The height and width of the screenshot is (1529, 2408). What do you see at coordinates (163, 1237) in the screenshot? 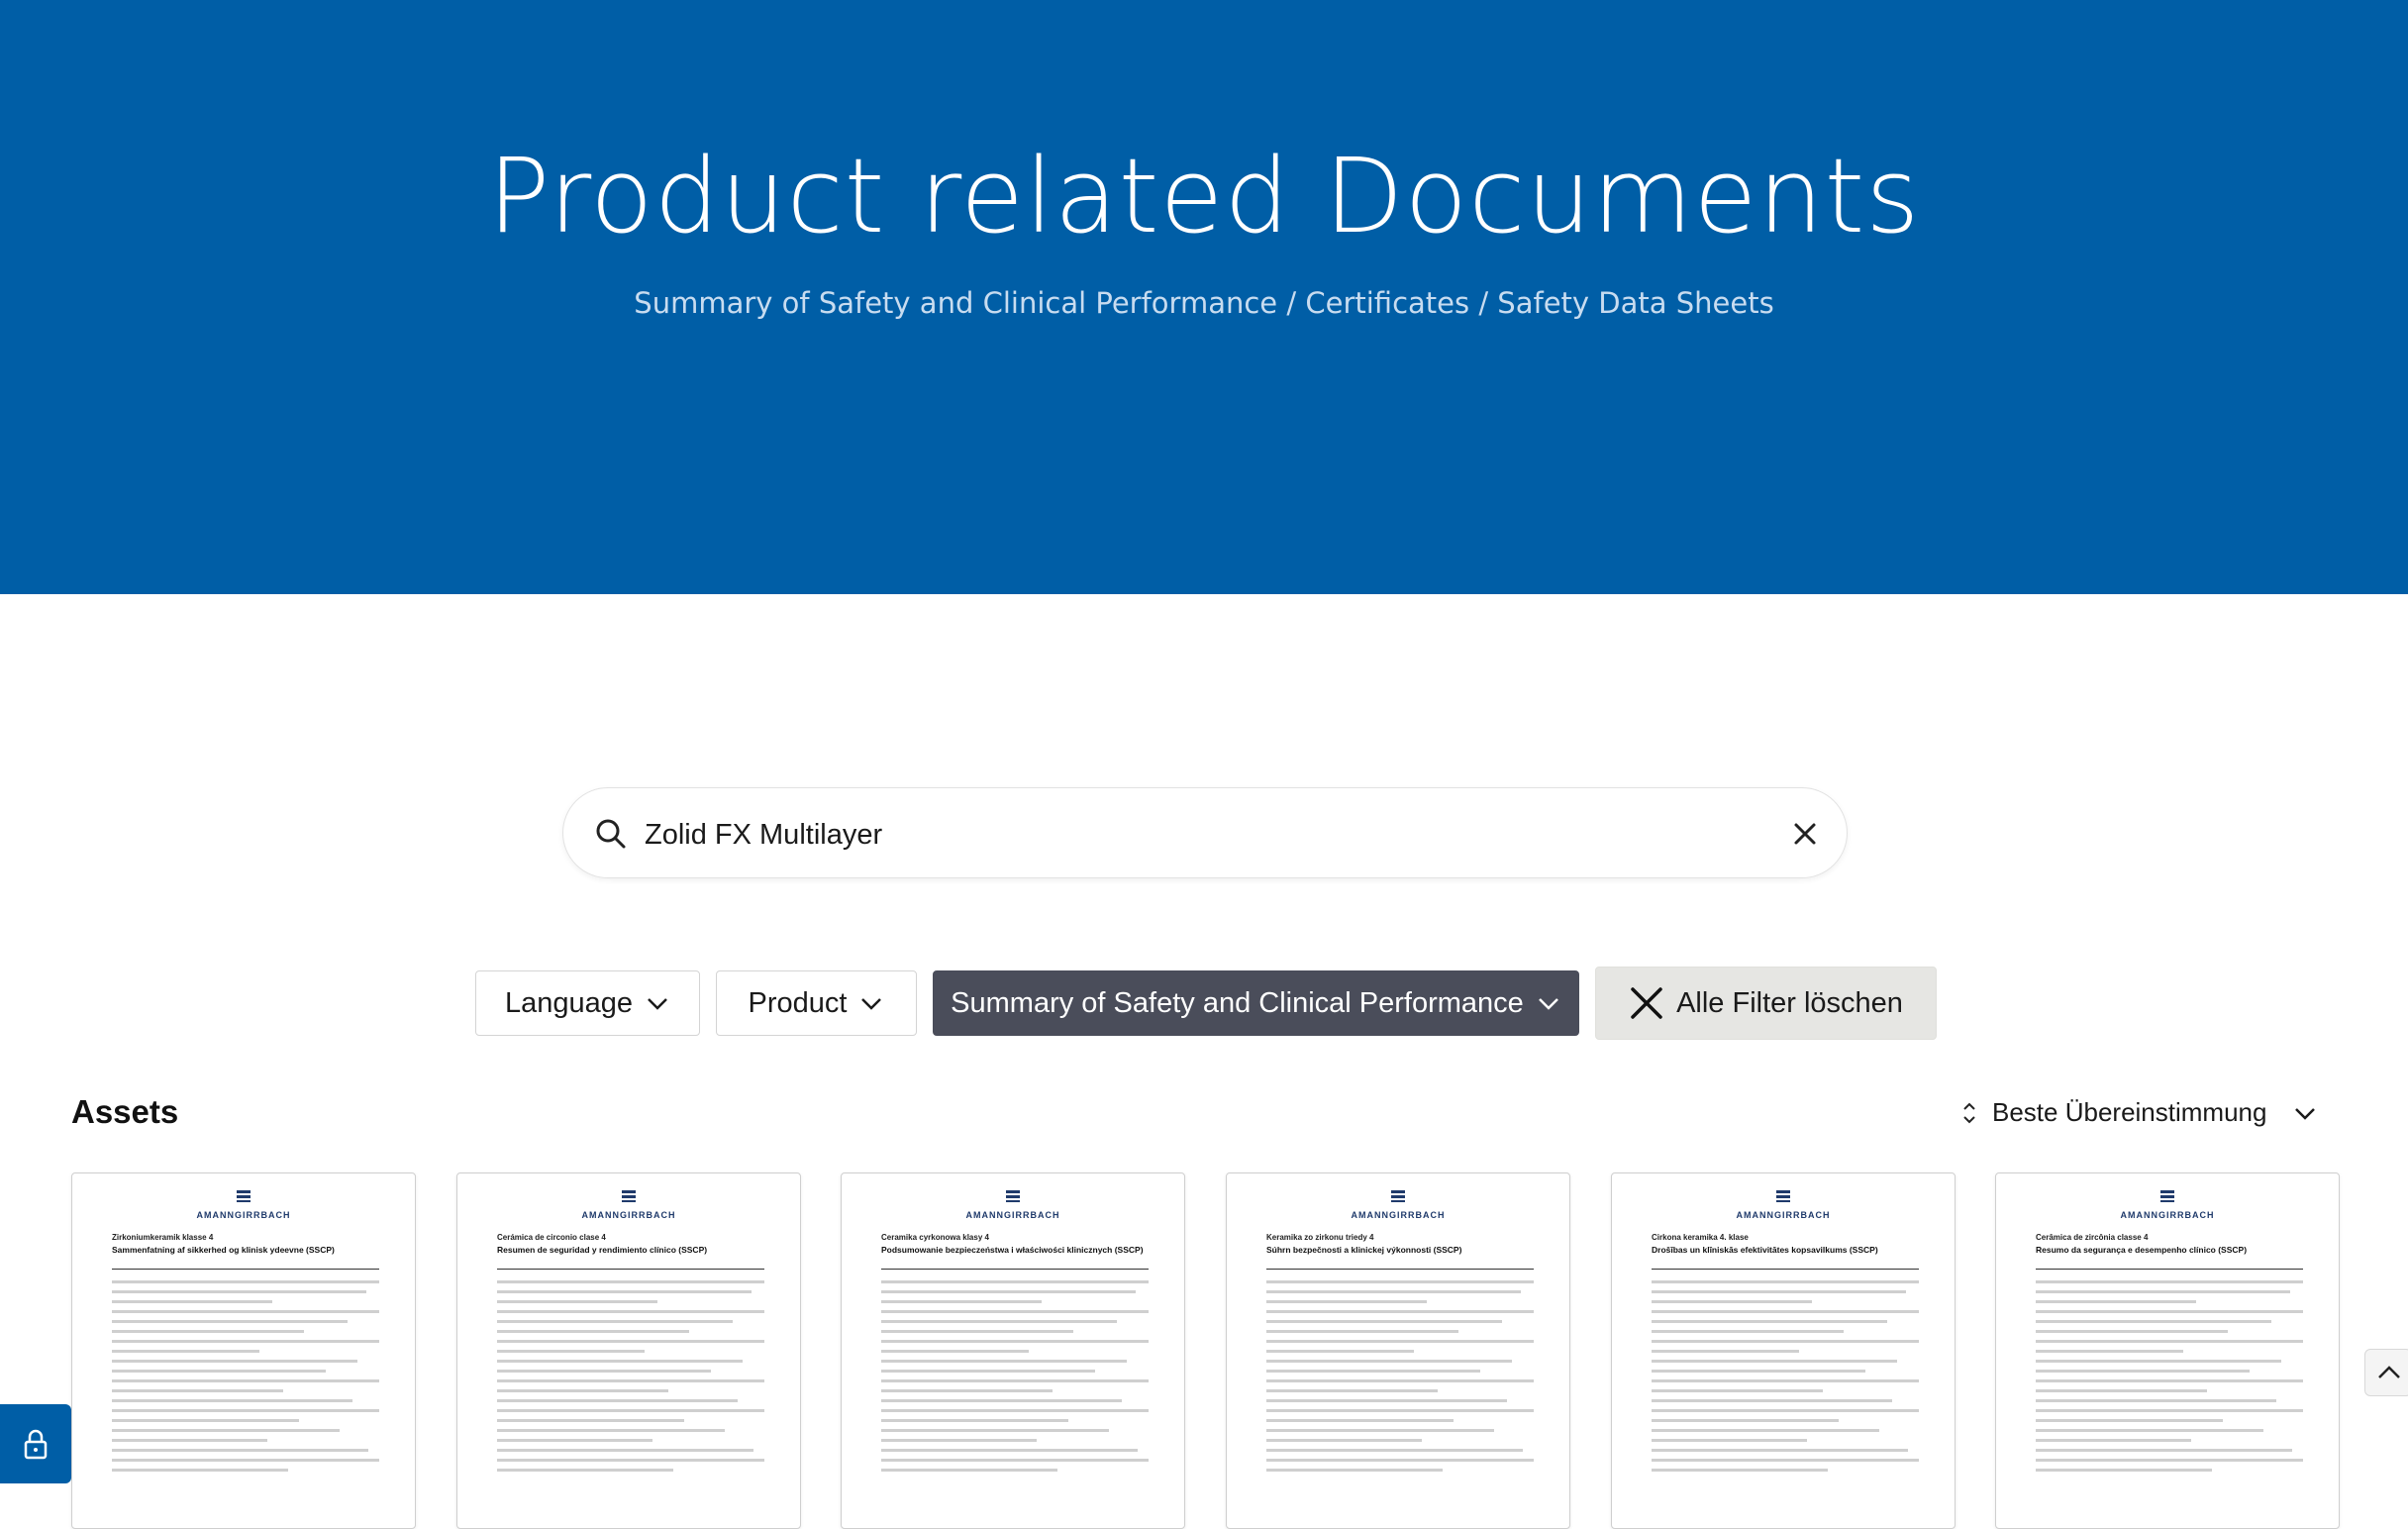
I see `document-title: Zirkoniumkeramik klasse 4` at bounding box center [163, 1237].